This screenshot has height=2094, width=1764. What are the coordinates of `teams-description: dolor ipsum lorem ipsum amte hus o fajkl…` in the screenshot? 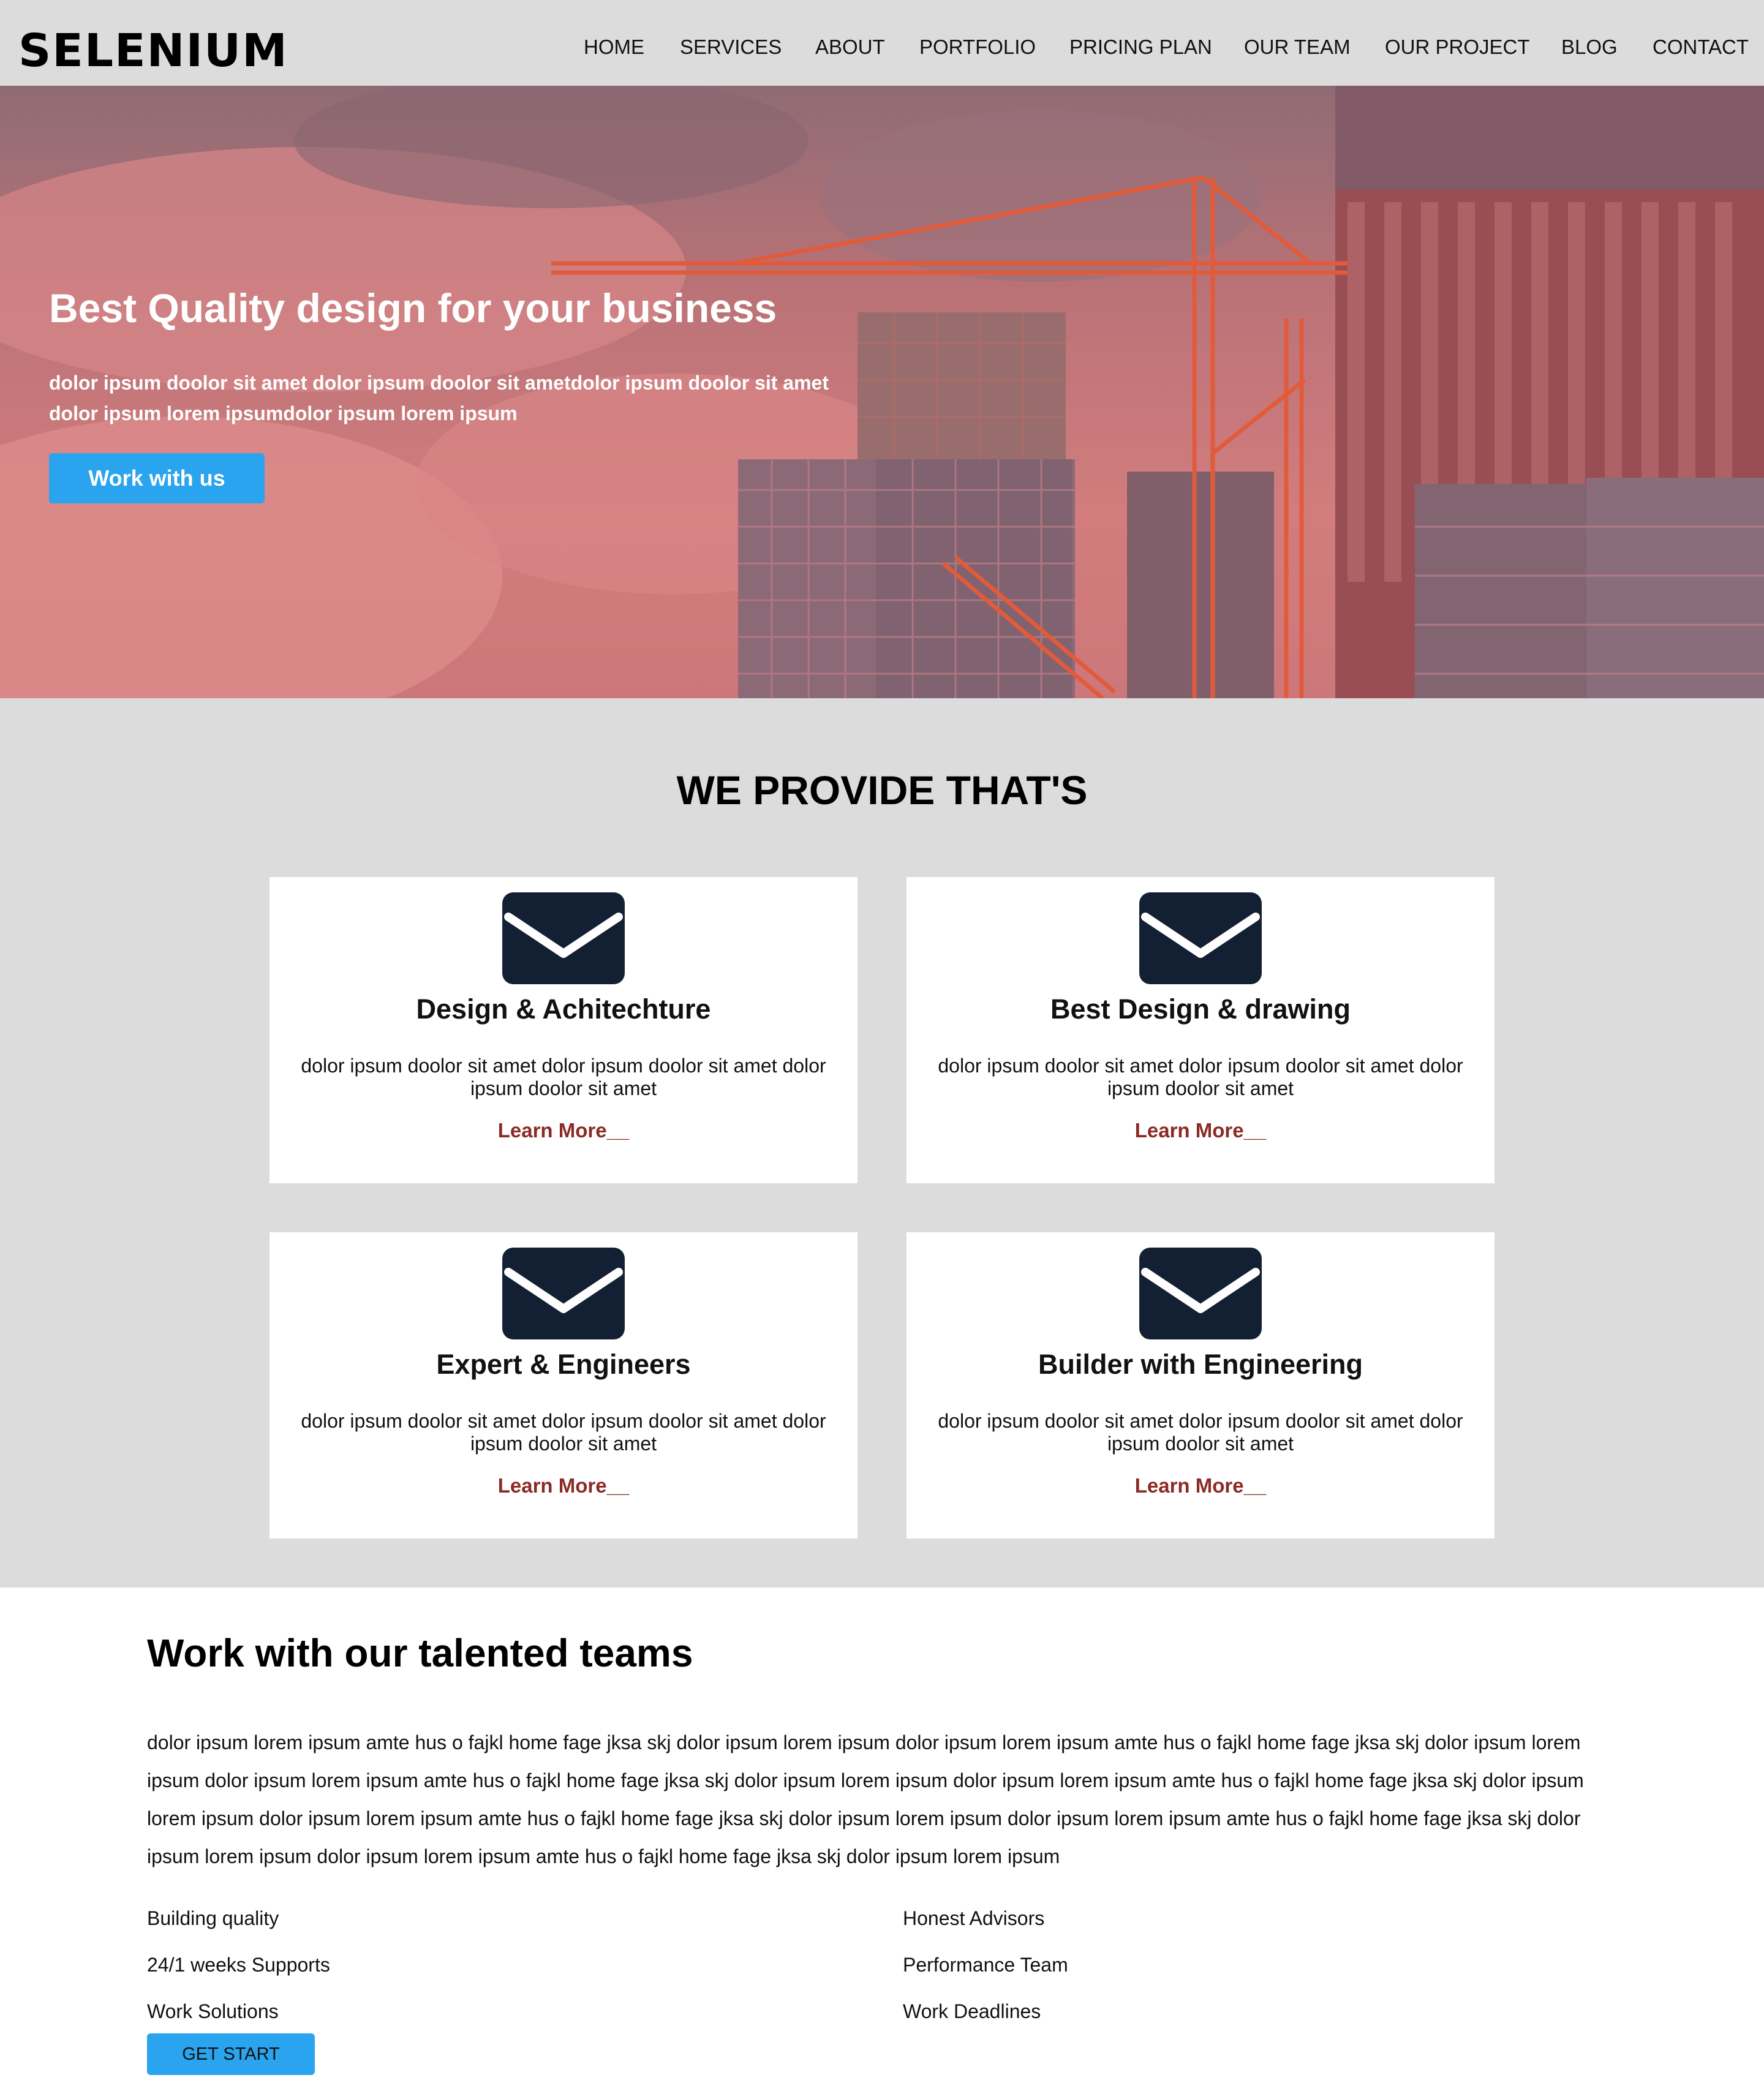 It's located at (865, 1799).